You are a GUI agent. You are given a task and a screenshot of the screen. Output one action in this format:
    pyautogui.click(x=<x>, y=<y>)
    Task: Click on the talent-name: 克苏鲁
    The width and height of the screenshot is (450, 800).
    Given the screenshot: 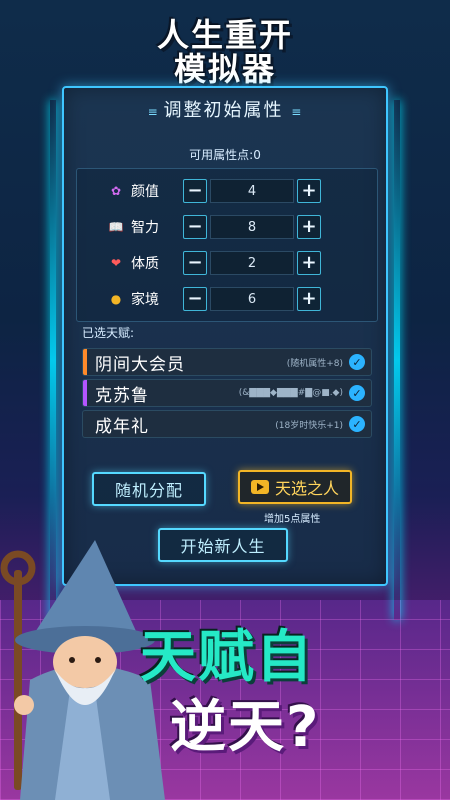 What is the action you would take?
    pyautogui.click(x=122, y=395)
    